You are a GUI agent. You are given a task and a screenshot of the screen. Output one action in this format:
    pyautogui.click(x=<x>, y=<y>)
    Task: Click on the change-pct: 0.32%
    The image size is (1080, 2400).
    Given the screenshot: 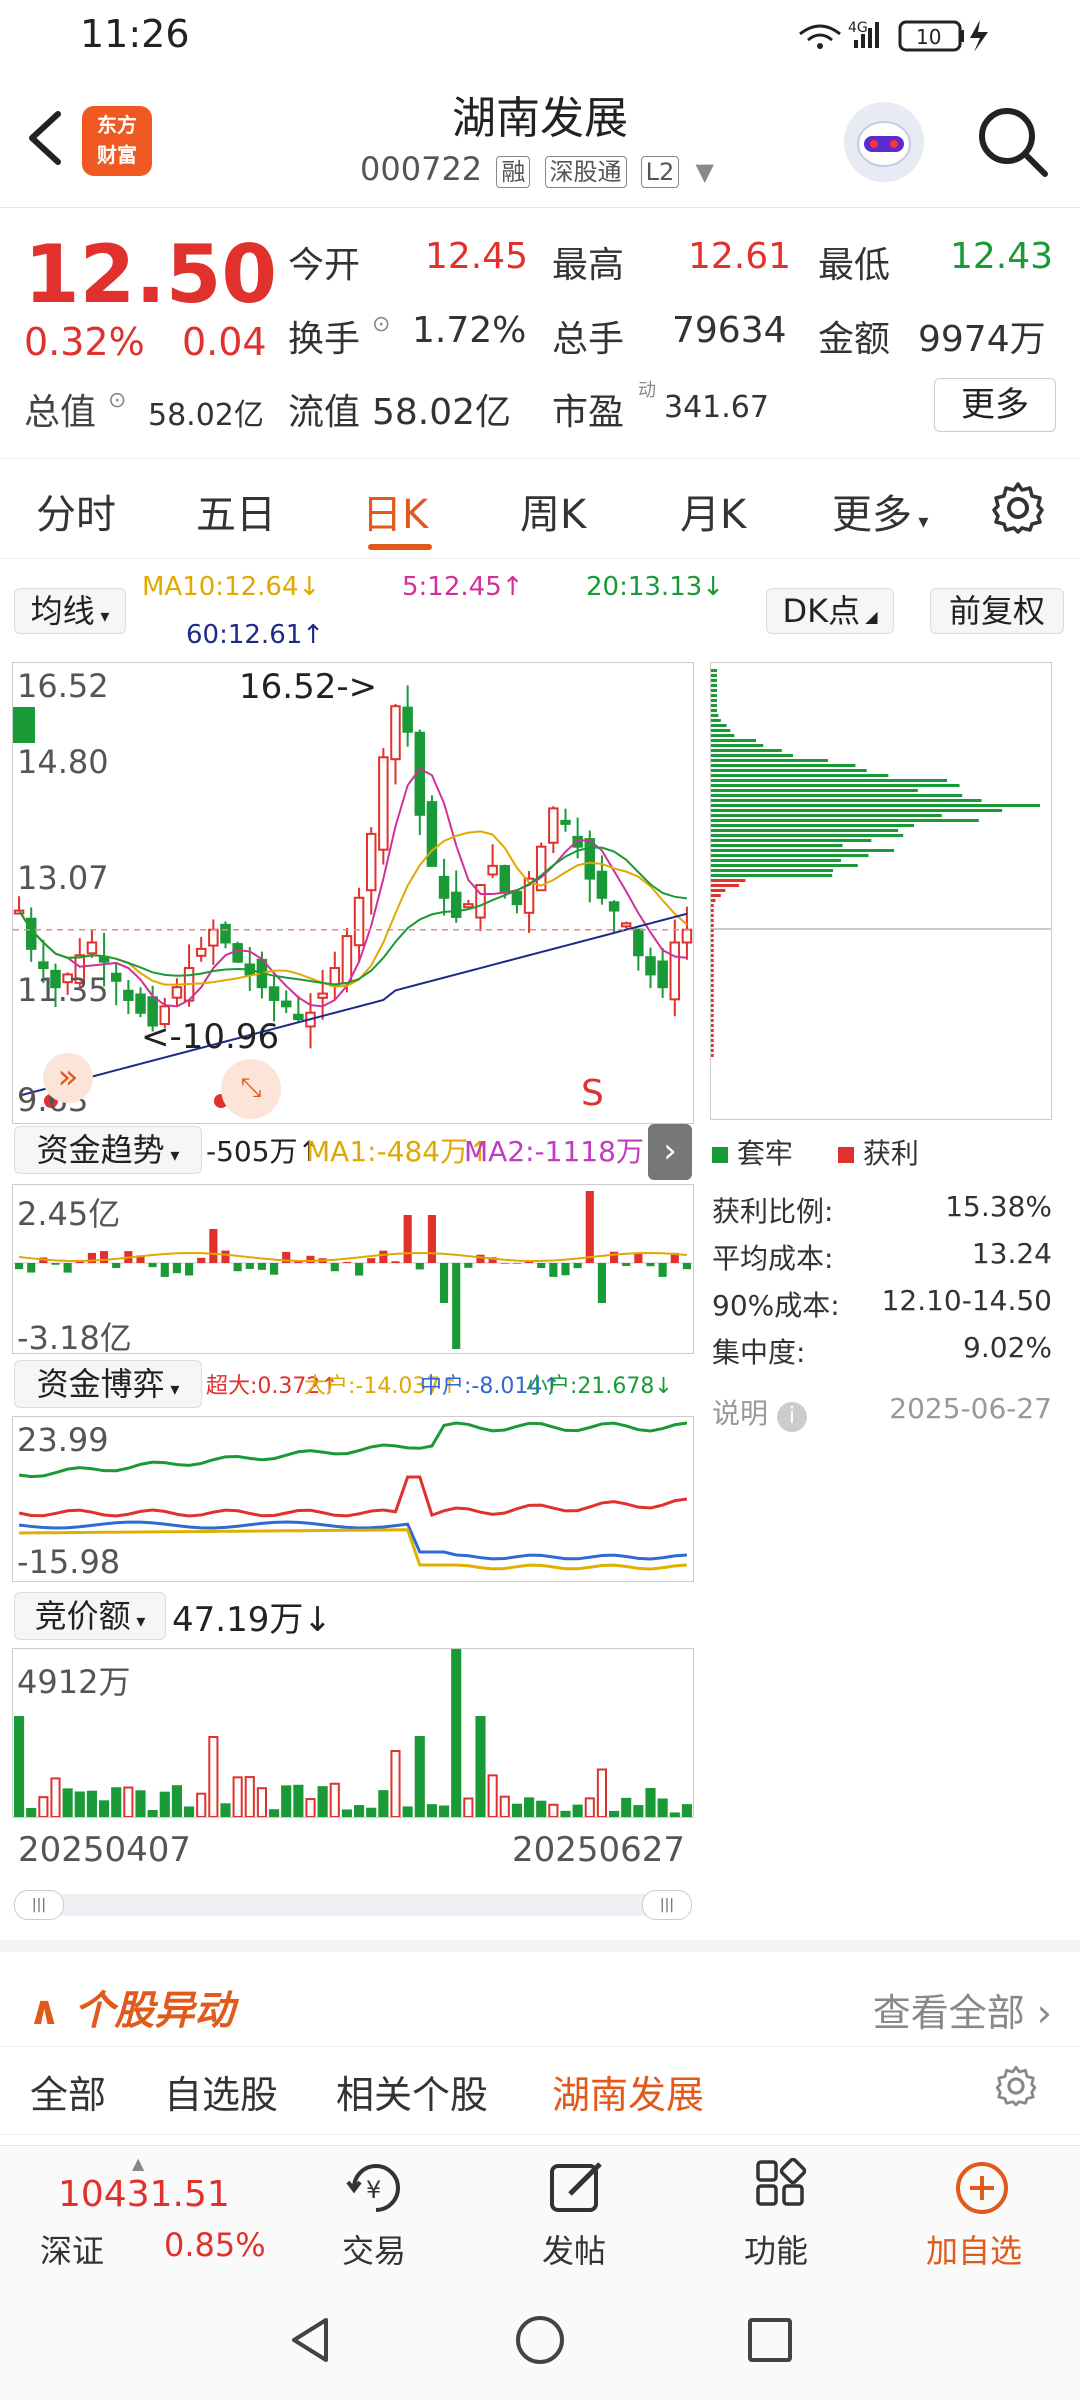 What is the action you would take?
    pyautogui.click(x=84, y=342)
    